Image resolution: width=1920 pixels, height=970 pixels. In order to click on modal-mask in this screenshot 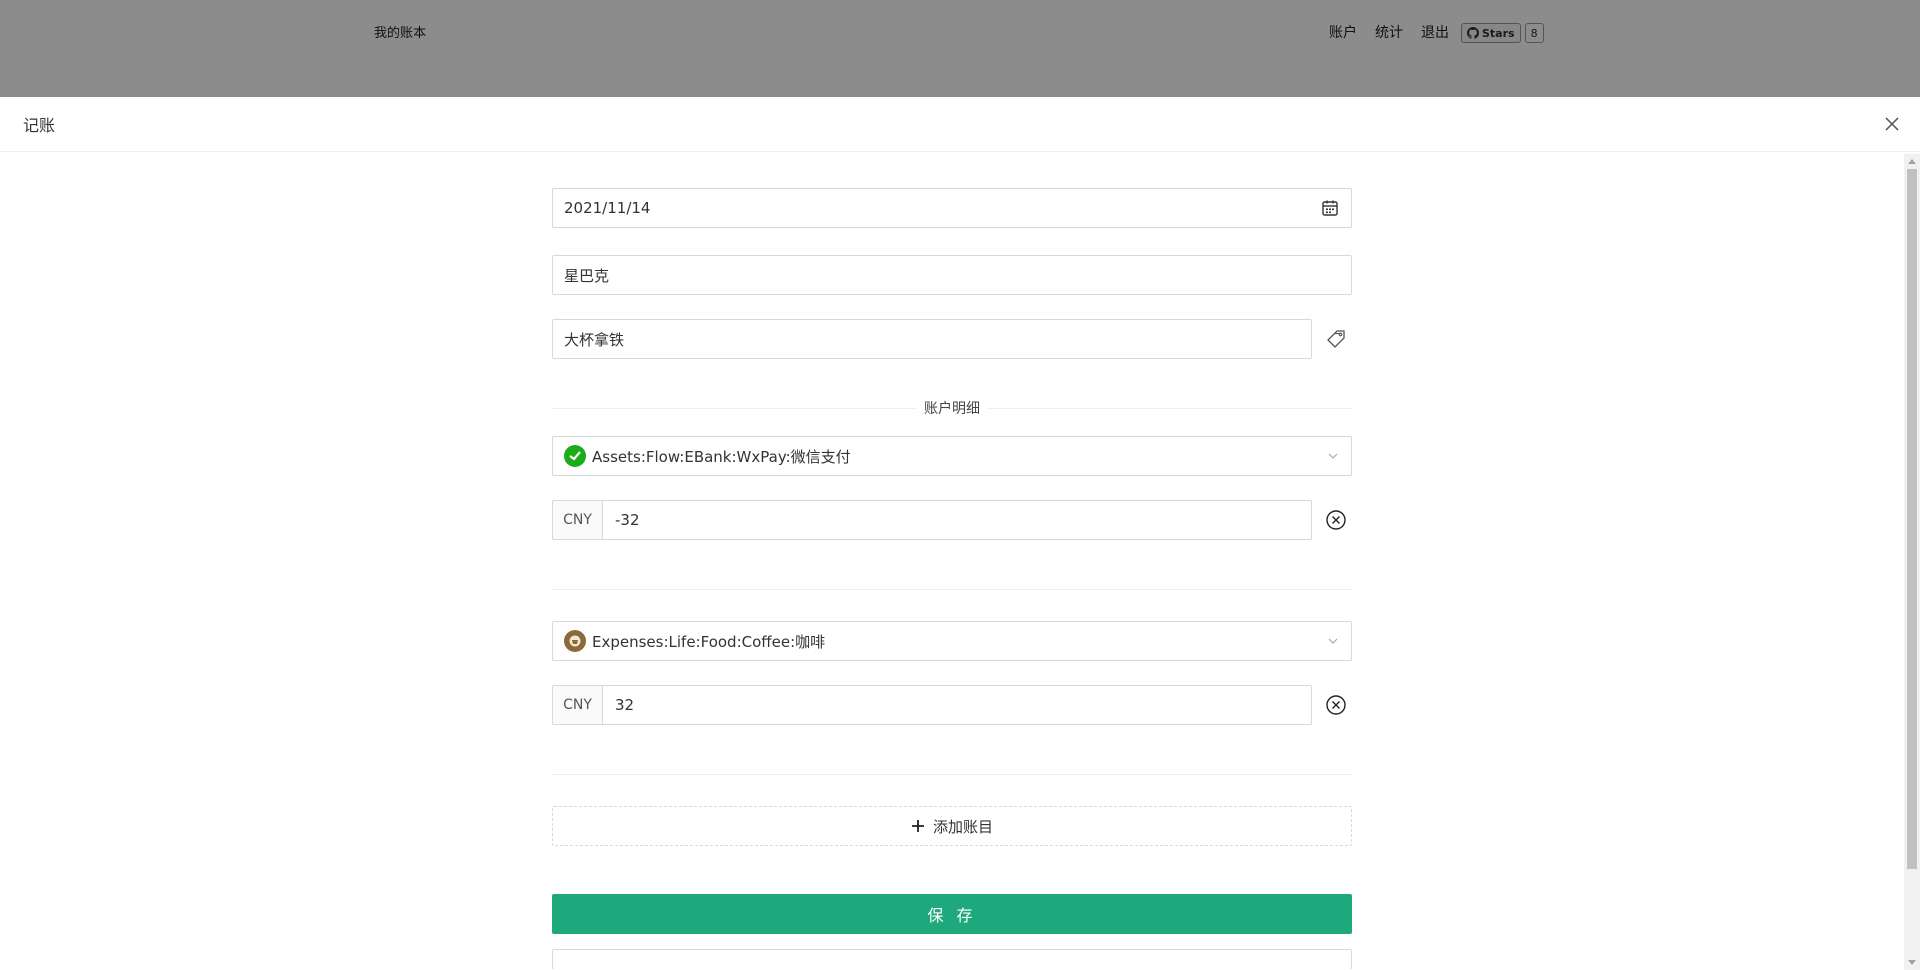, I will do `click(960, 48)`.